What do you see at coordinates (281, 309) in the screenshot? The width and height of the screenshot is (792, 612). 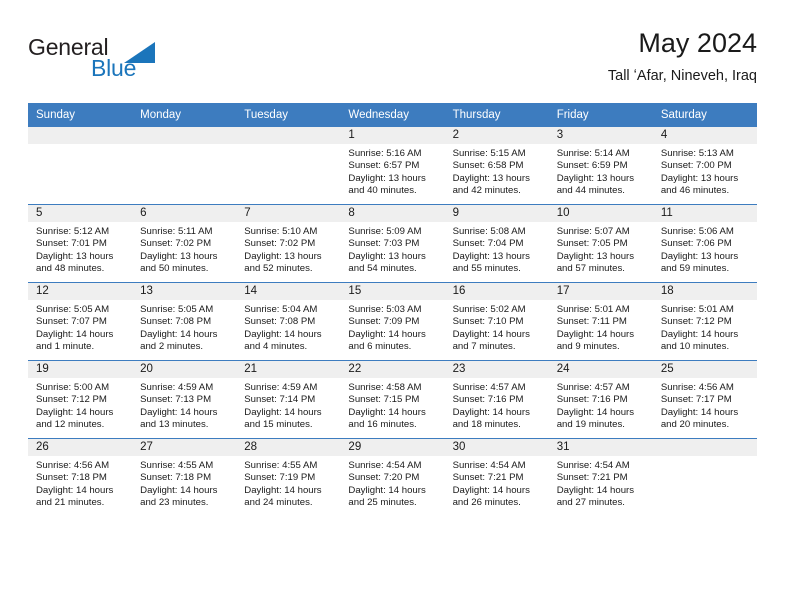 I see `sunrise-time: Sunrise: 5:04 AM` at bounding box center [281, 309].